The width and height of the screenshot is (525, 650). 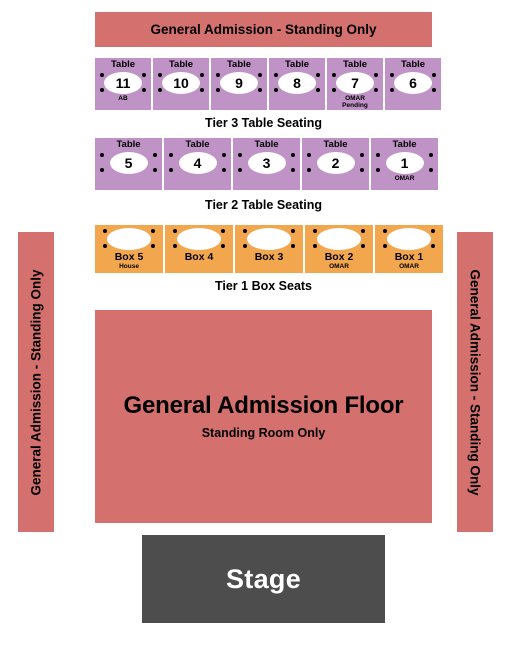 I want to click on ga-right-banner: General Admission - Standing Only, so click(x=475, y=382).